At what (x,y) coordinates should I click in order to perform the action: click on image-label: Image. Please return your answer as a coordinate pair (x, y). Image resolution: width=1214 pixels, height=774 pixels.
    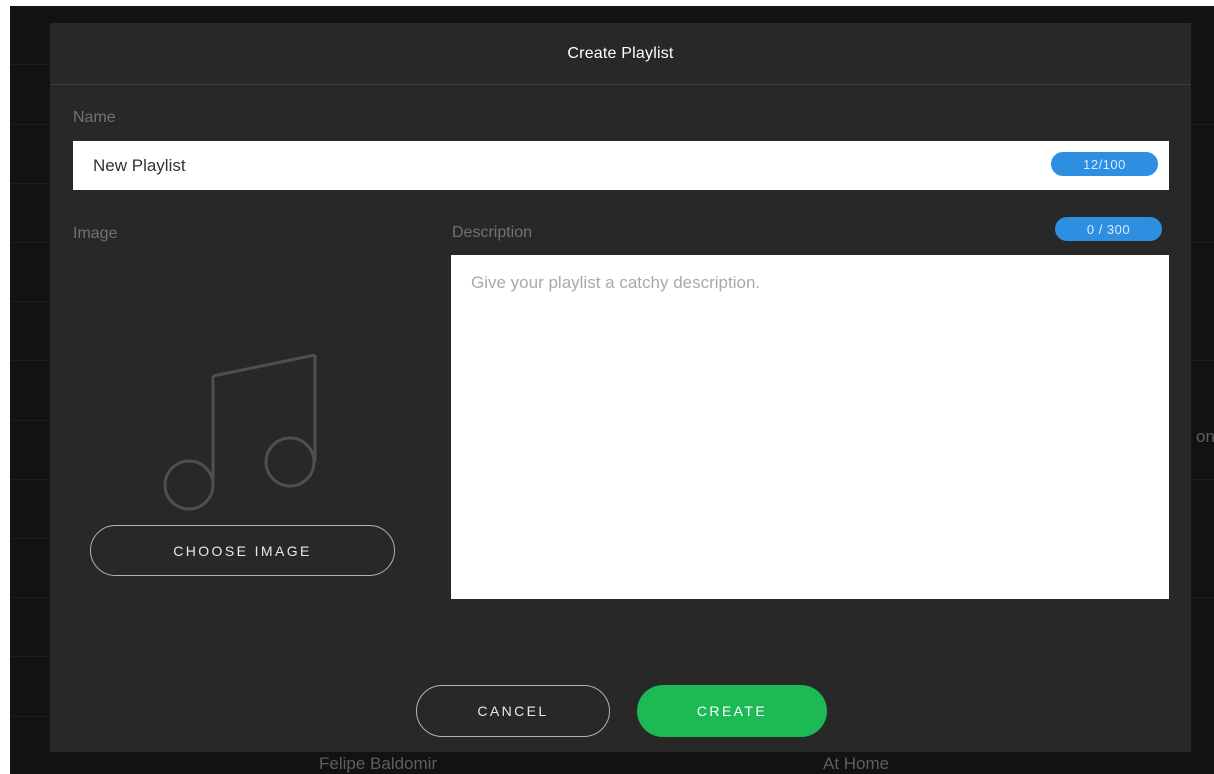
    Looking at the image, I should click on (95, 233).